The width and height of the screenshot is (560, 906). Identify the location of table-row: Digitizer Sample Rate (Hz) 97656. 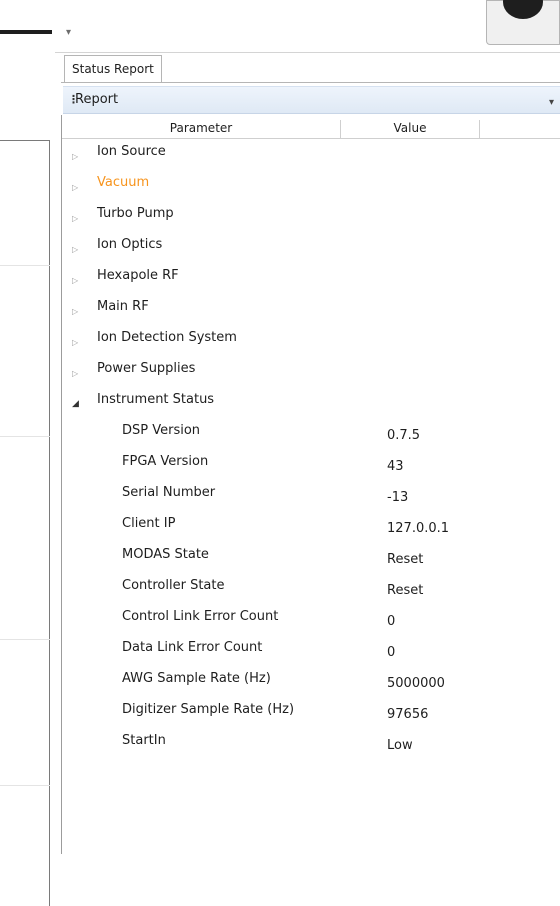
(311, 712).